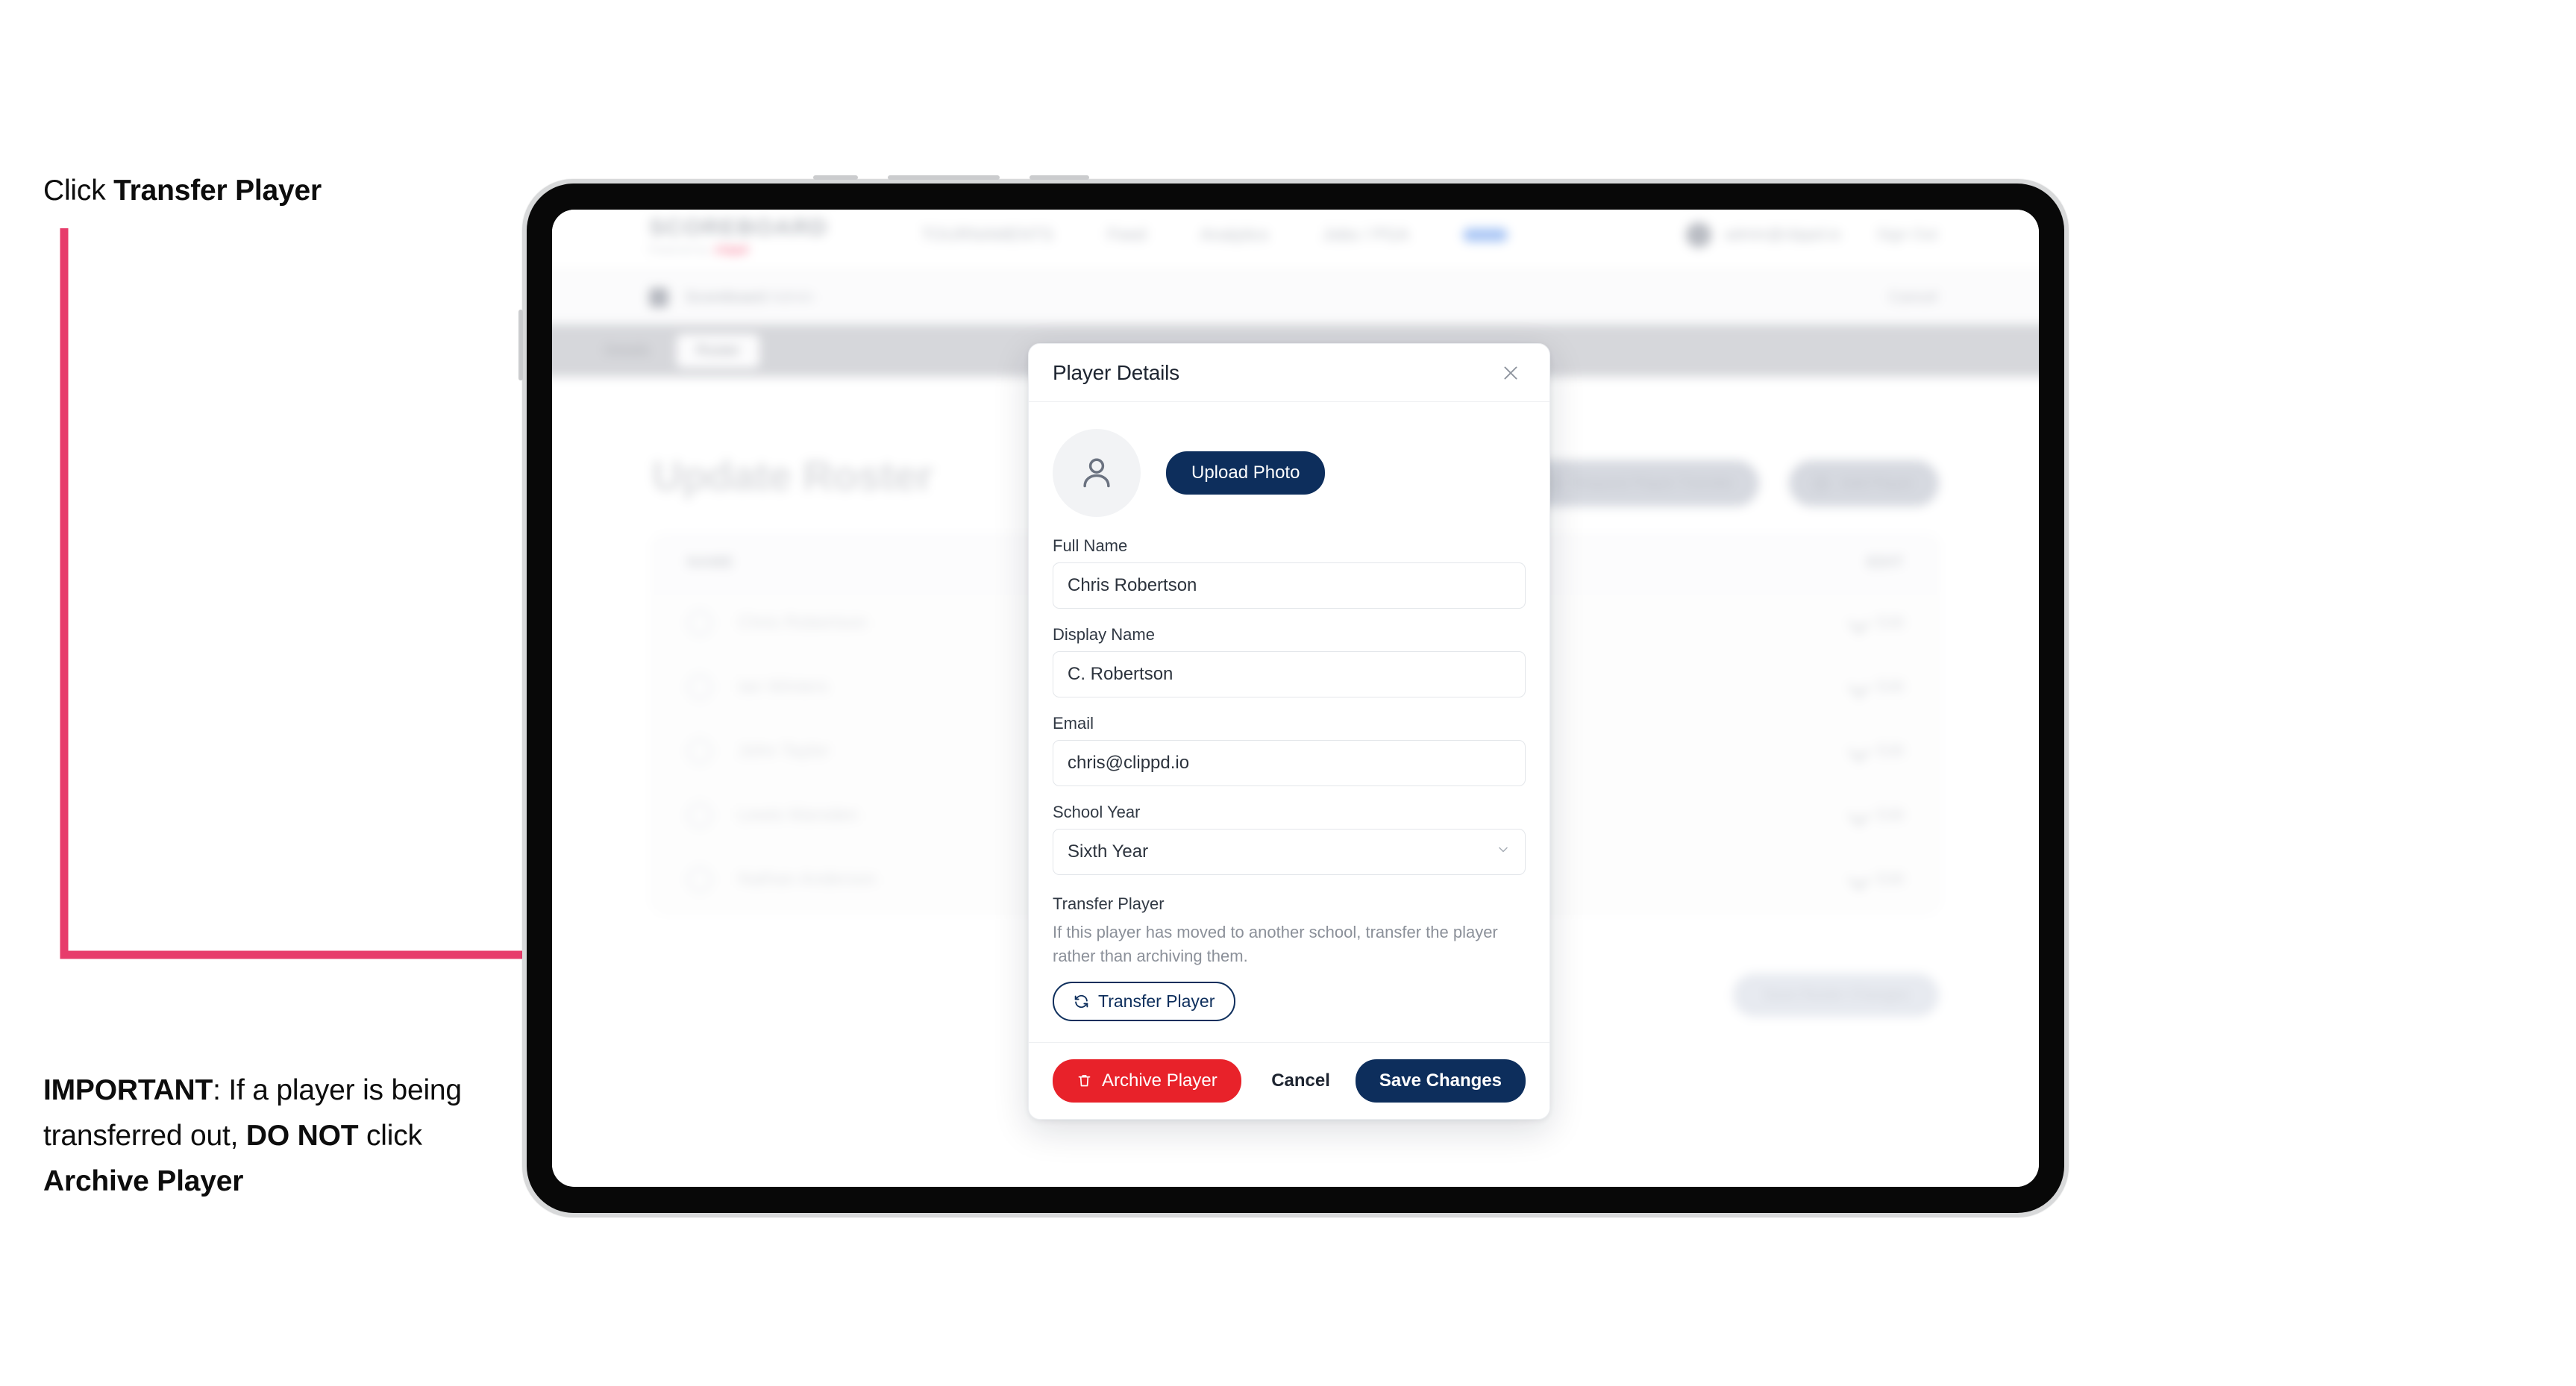 Image resolution: width=2576 pixels, height=1386 pixels. Describe the element at coordinates (1295, 297) in the screenshot. I see `app-breadcrumb-bar: Scoreboard Admin Cancel` at that location.